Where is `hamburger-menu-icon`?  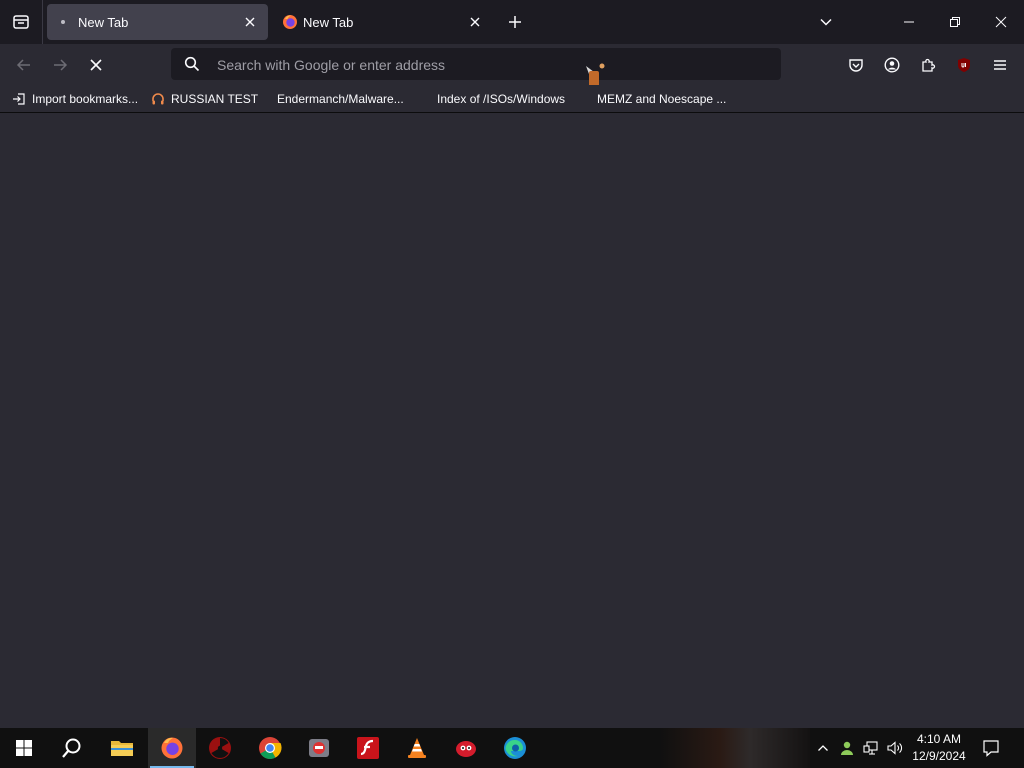
hamburger-menu-icon is located at coordinates (1000, 65).